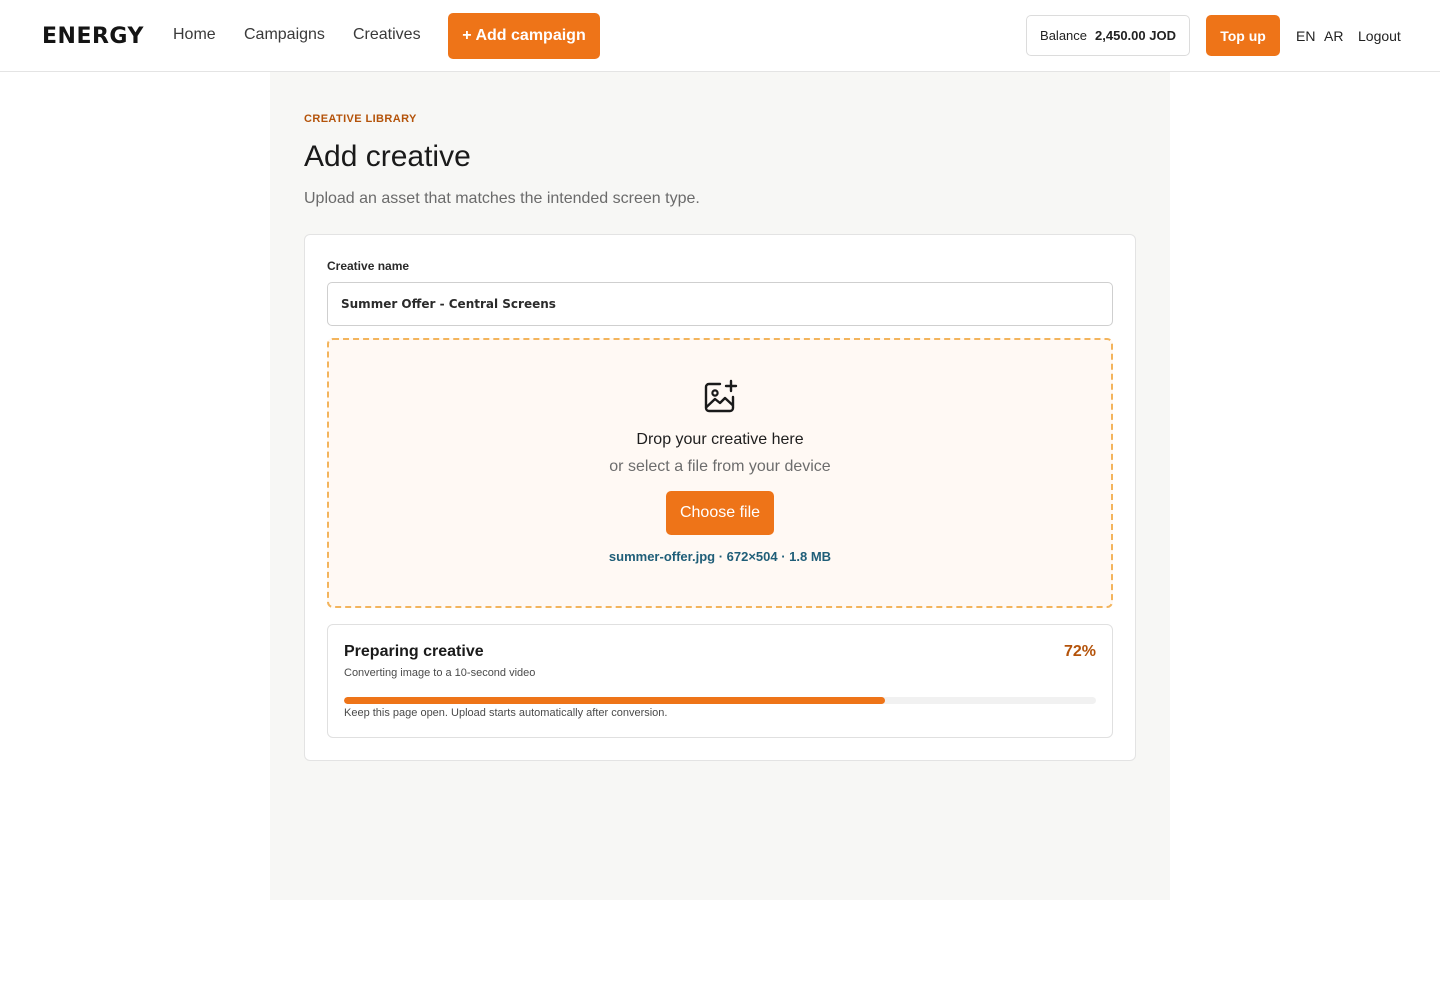 This screenshot has height=1000, width=1440. What do you see at coordinates (721, 396) in the screenshot?
I see `image-plus-icon` at bounding box center [721, 396].